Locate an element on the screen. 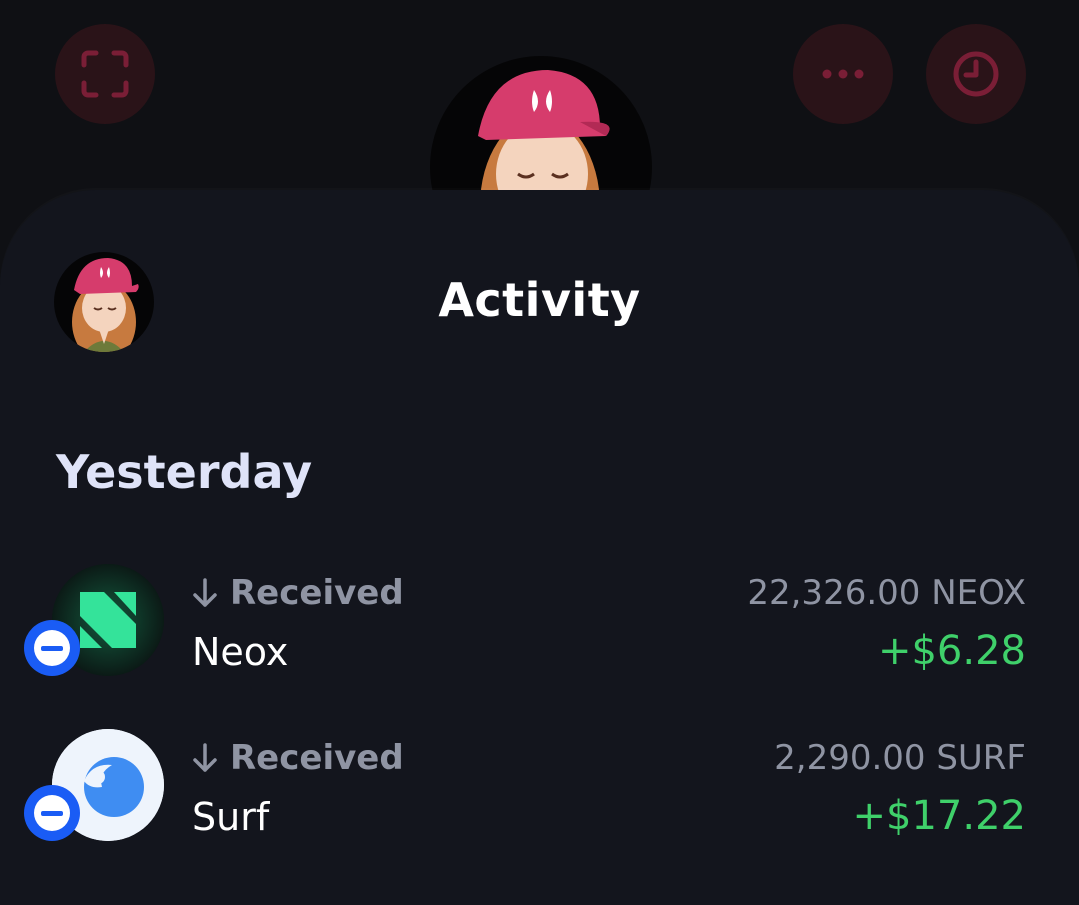 Image resolution: width=1079 pixels, height=905 pixels. more-horizontal-icon is located at coordinates (843, 74).